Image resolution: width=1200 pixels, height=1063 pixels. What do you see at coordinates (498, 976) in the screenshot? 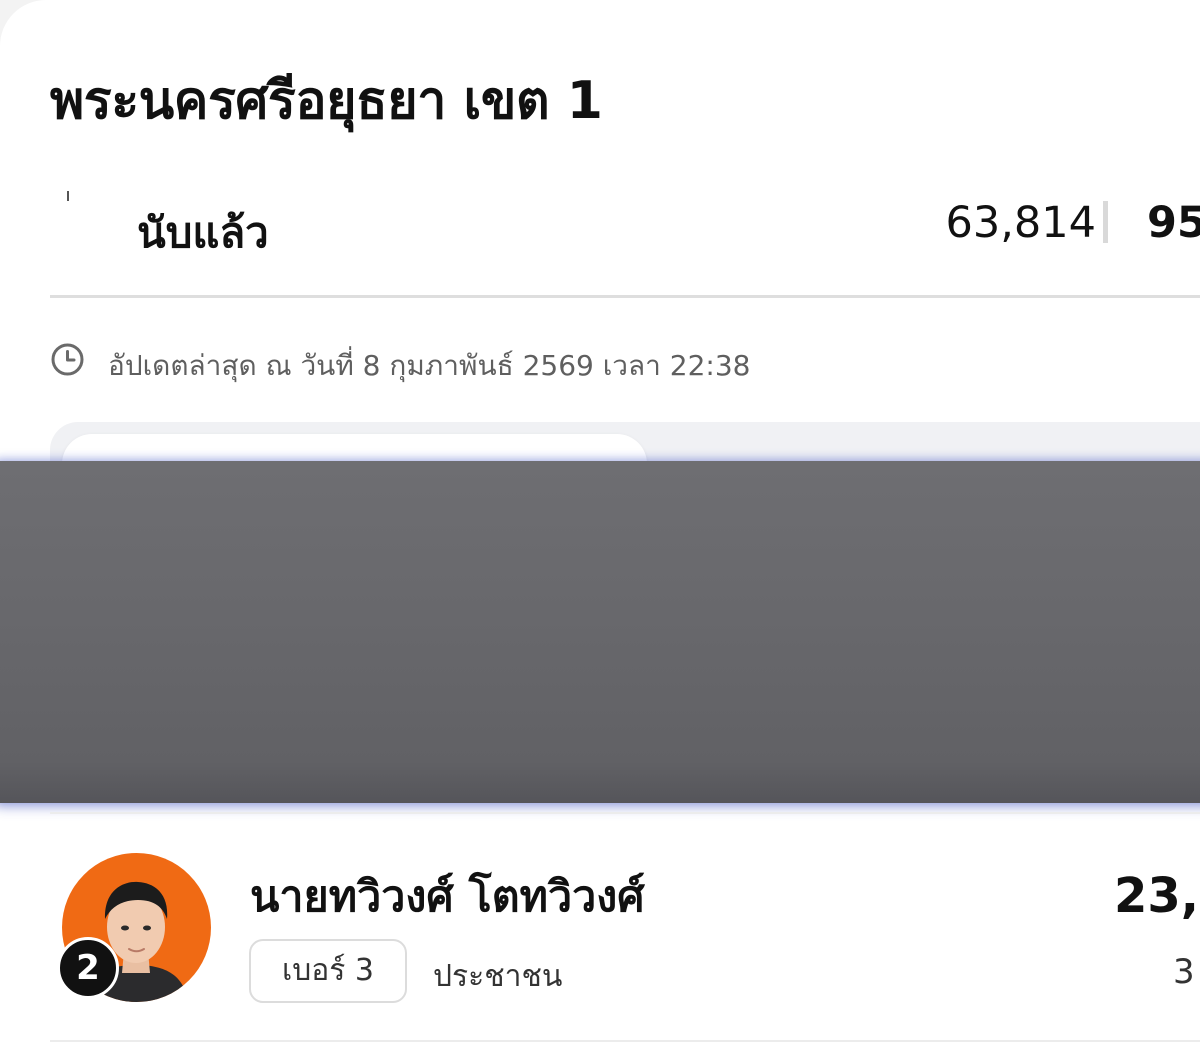
I see `party-name: ประชาชน` at bounding box center [498, 976].